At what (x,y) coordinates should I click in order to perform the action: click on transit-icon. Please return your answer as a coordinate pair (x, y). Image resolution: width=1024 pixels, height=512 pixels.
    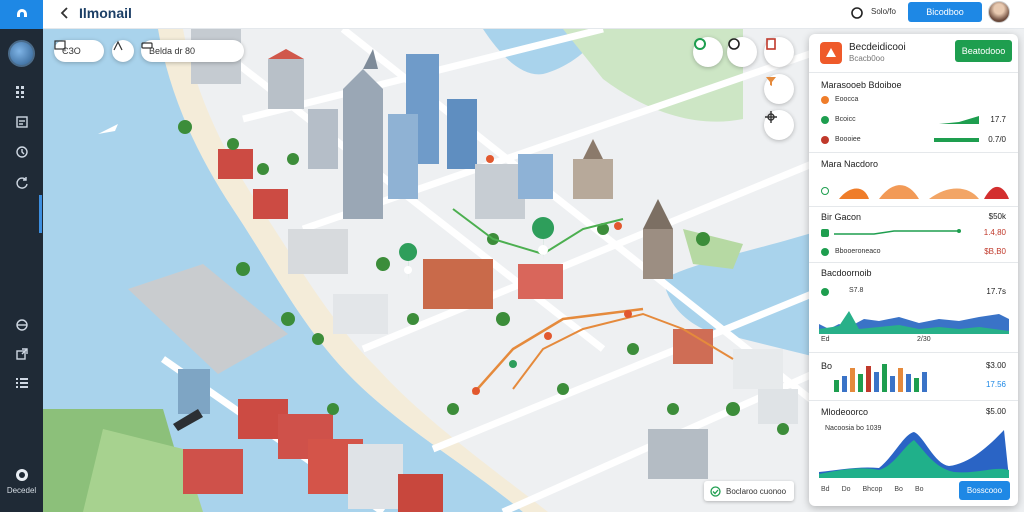
    Looking at the image, I should click on (118, 45).